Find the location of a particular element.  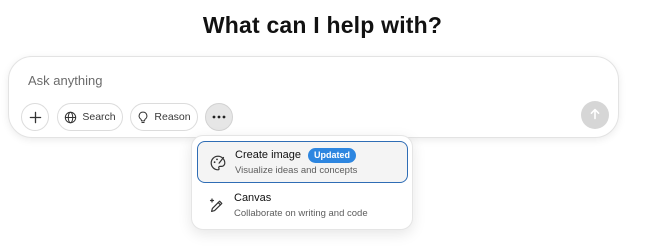

arrow-up-icon is located at coordinates (595, 115).